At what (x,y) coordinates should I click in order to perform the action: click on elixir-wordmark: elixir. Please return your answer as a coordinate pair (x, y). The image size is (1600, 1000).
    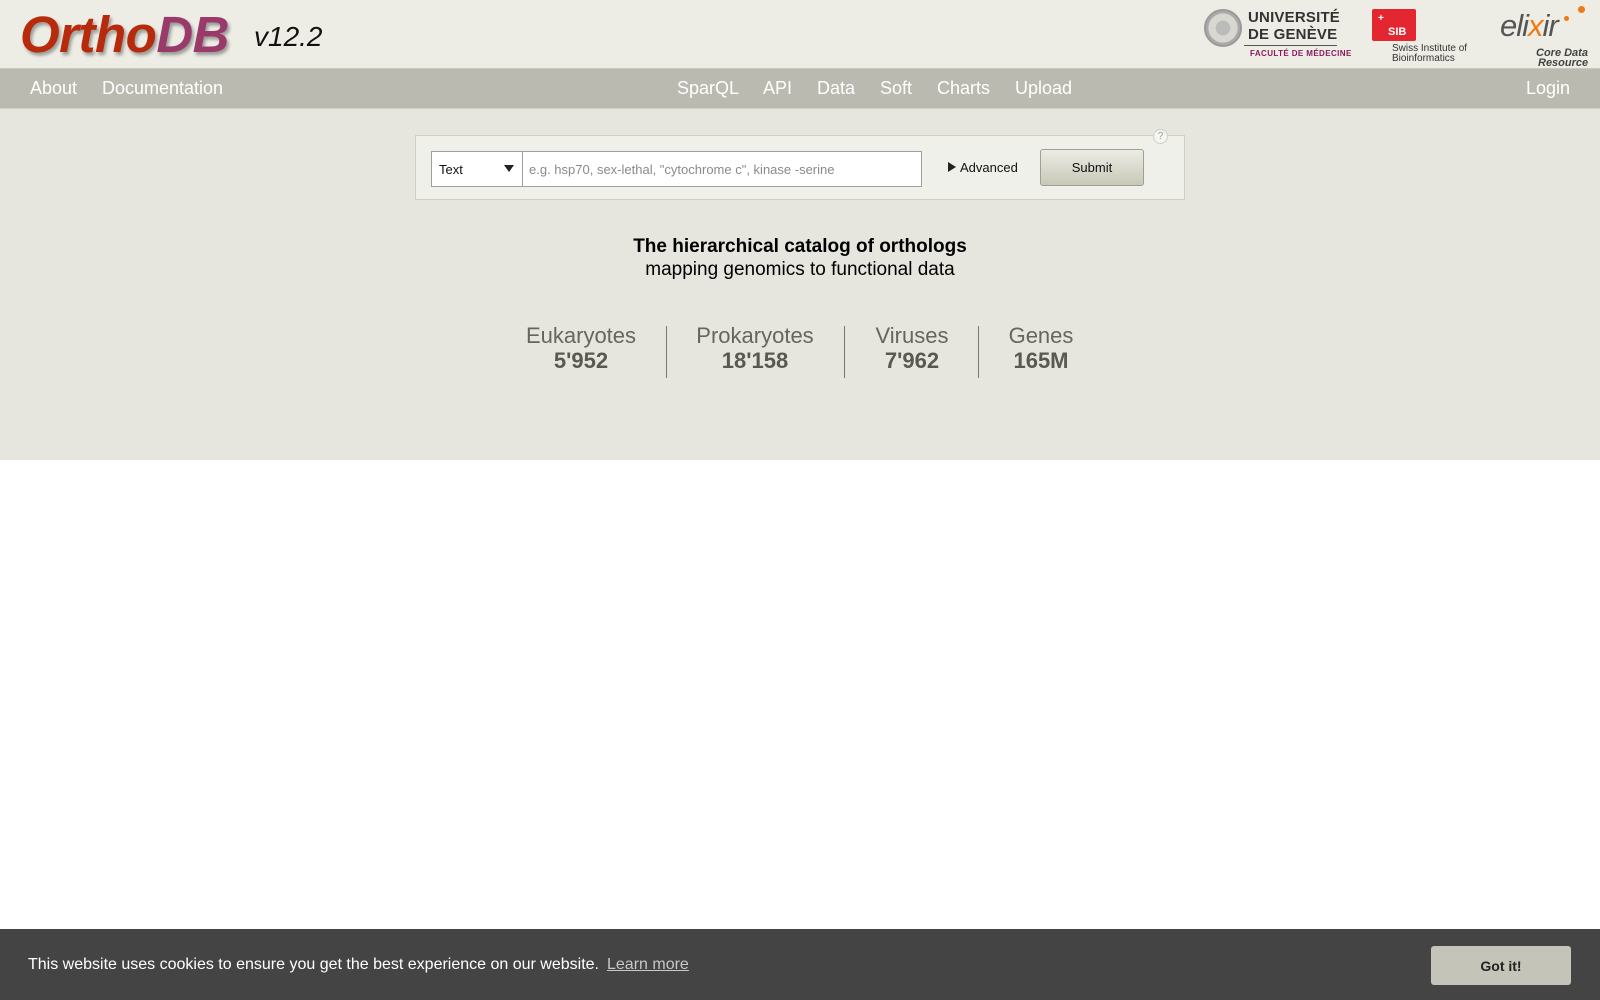
    Looking at the image, I should click on (1529, 25).